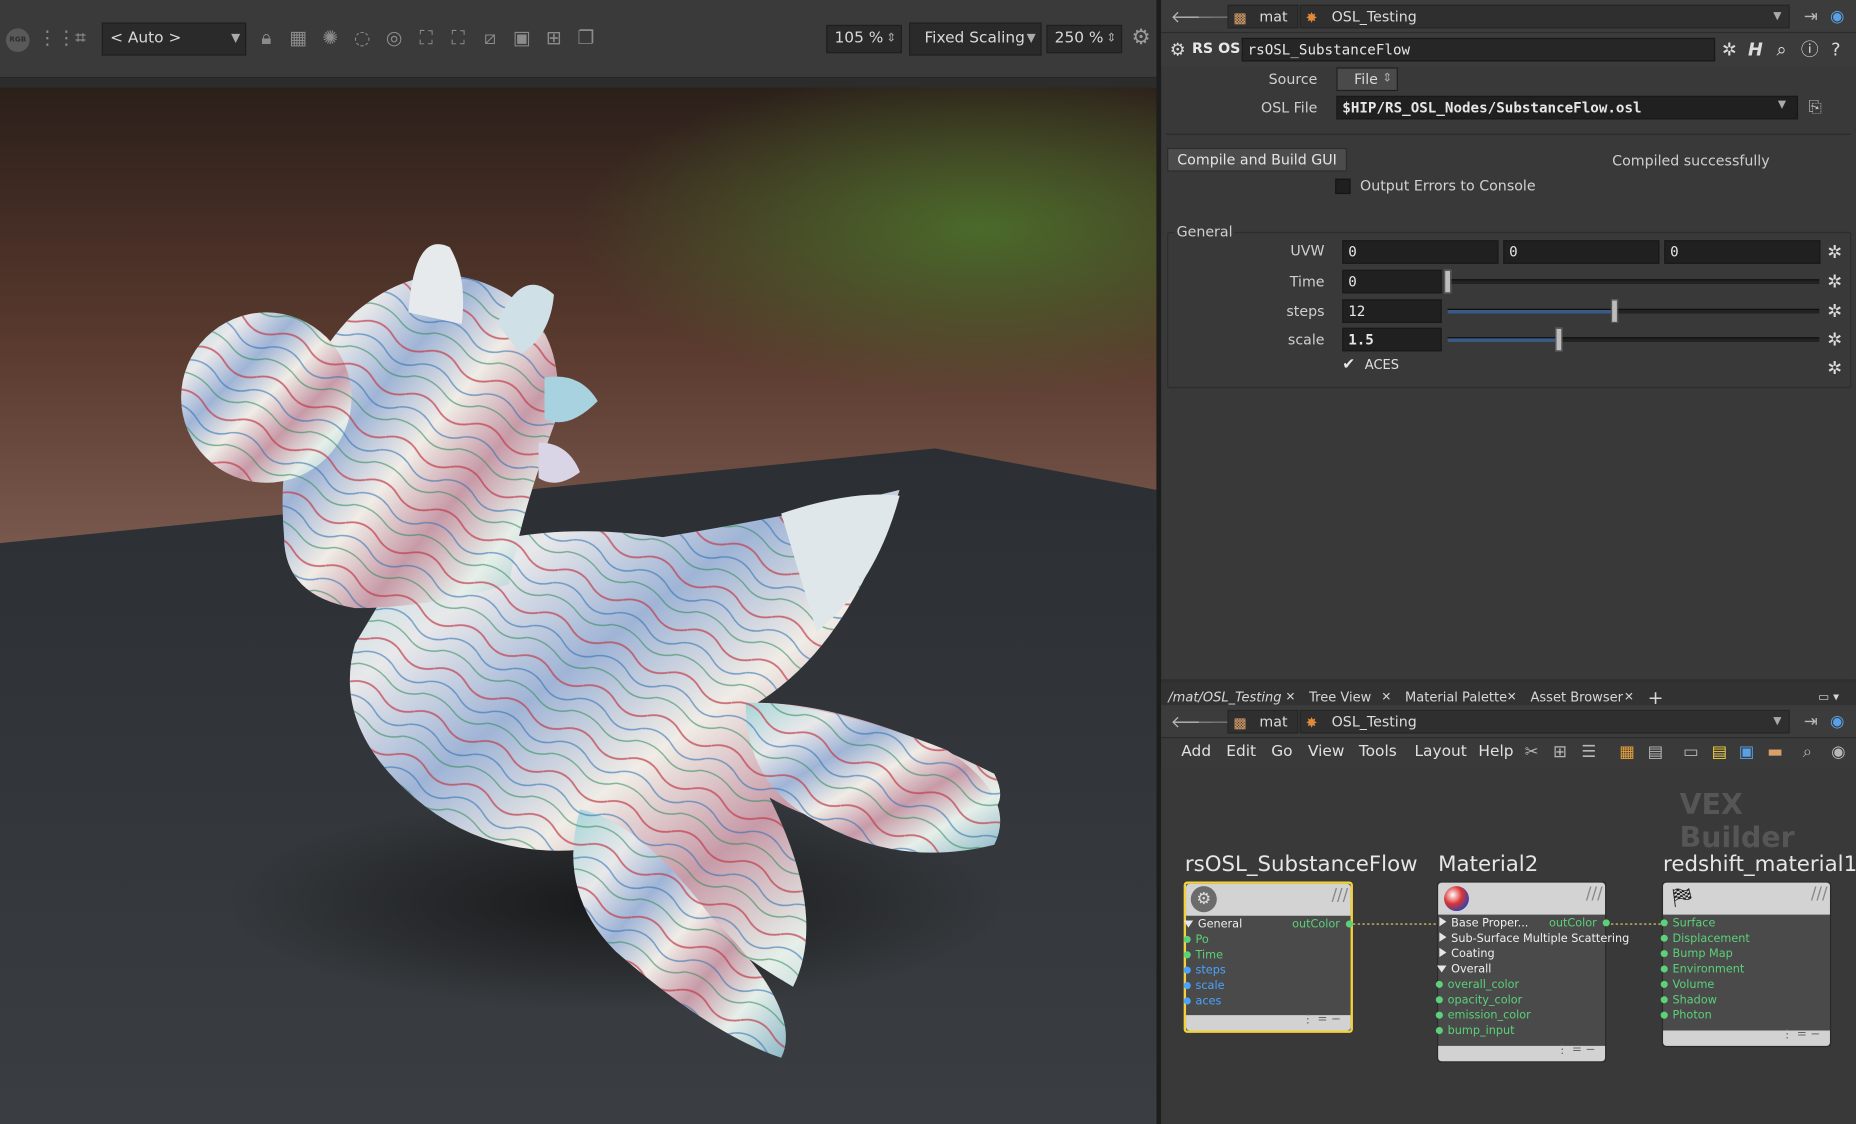 This screenshot has width=1856, height=1124. I want to click on background-image-icon: ▣, so click(1747, 752).